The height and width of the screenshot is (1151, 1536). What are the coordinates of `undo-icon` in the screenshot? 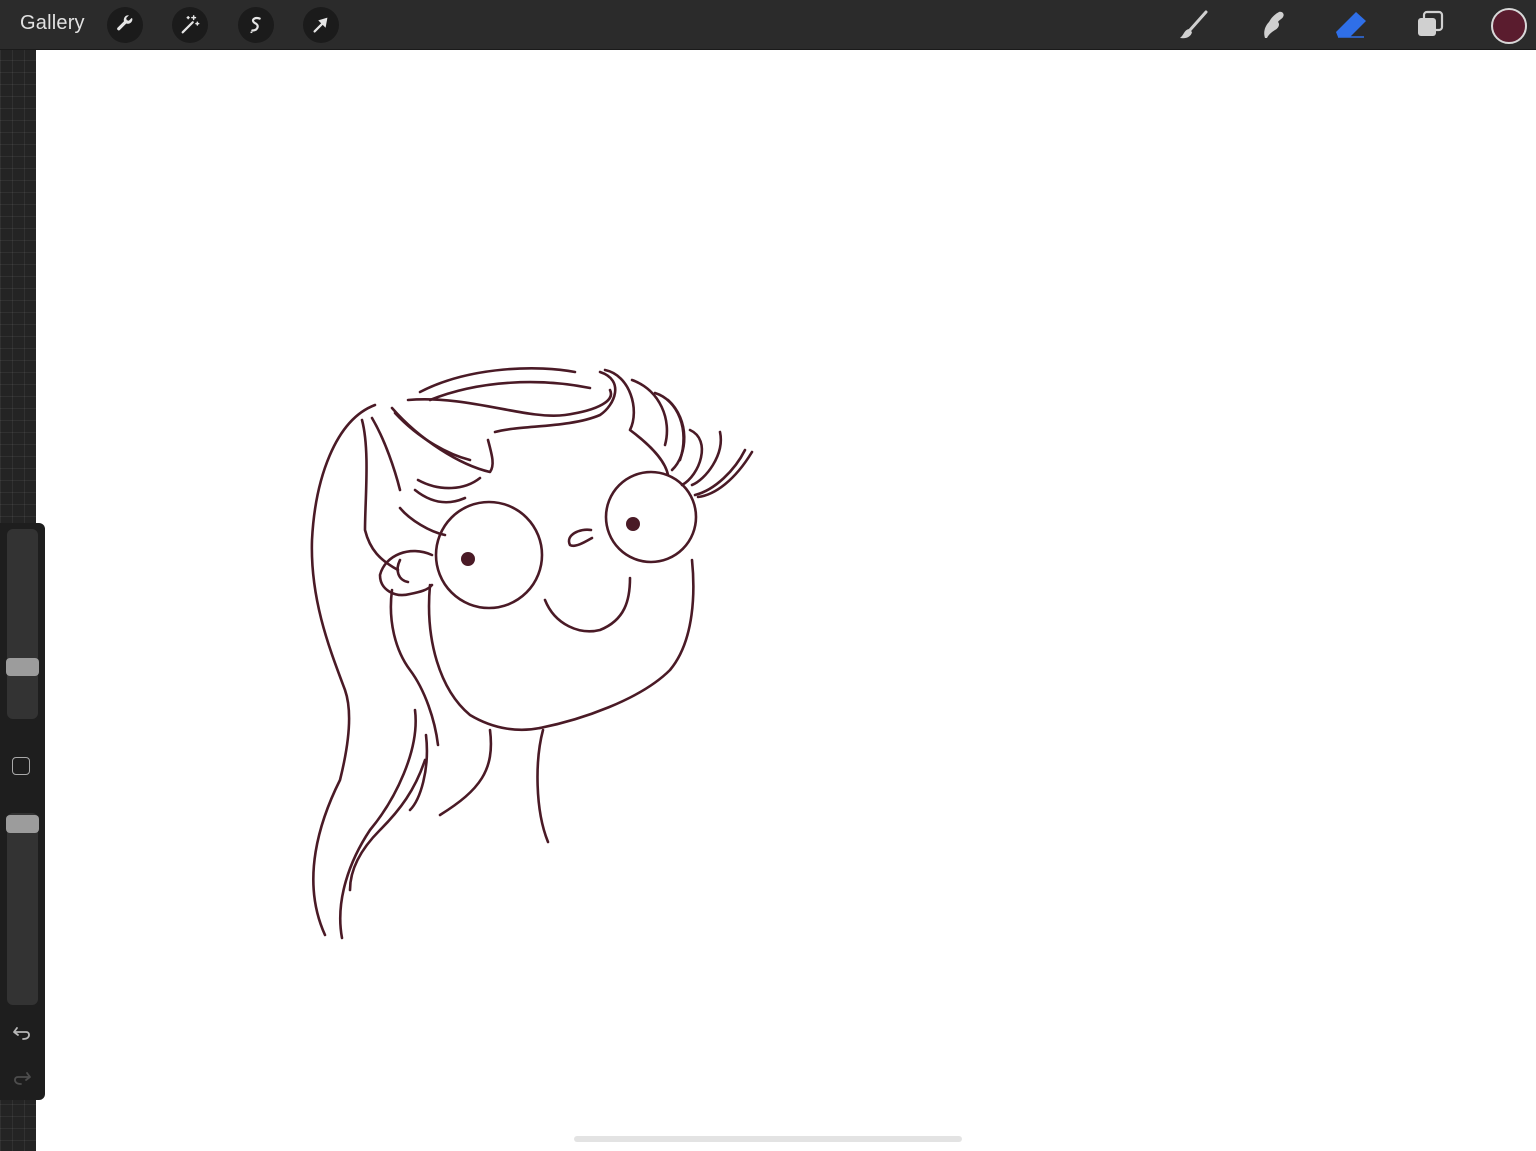 It's located at (22, 1033).